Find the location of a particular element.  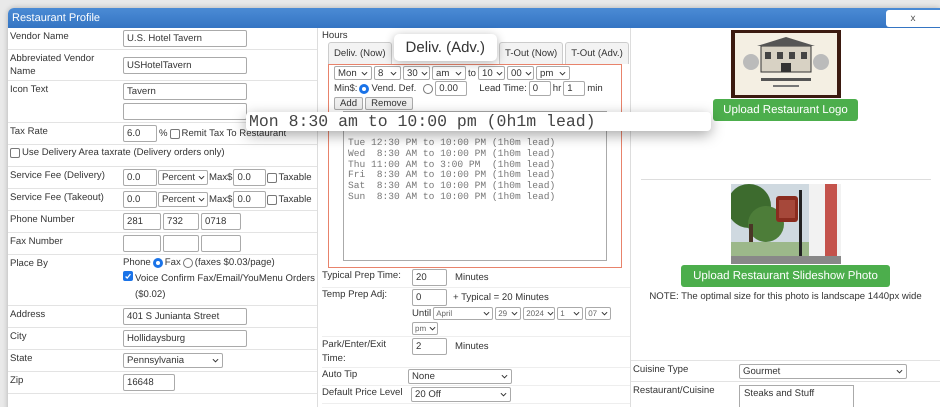

label: Icon Text is located at coordinates (30, 90).